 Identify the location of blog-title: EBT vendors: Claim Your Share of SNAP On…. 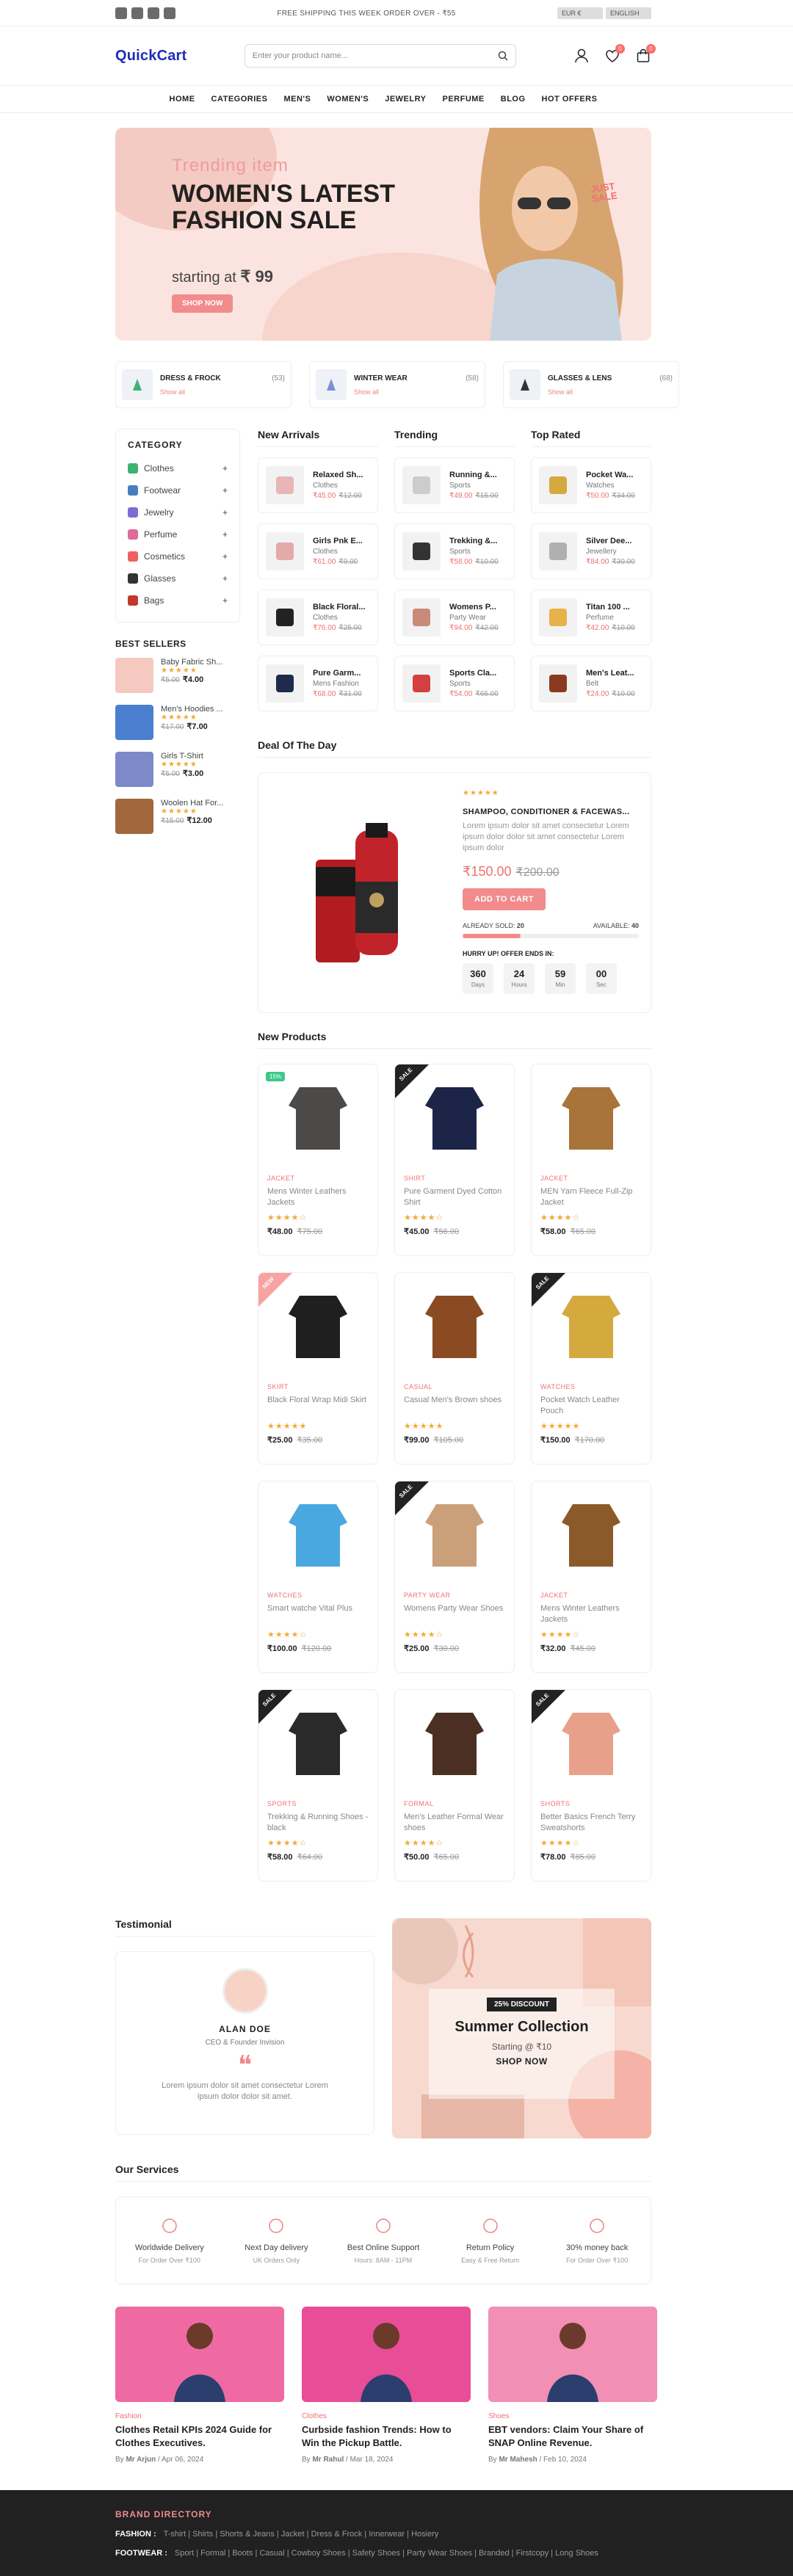
(572, 2437).